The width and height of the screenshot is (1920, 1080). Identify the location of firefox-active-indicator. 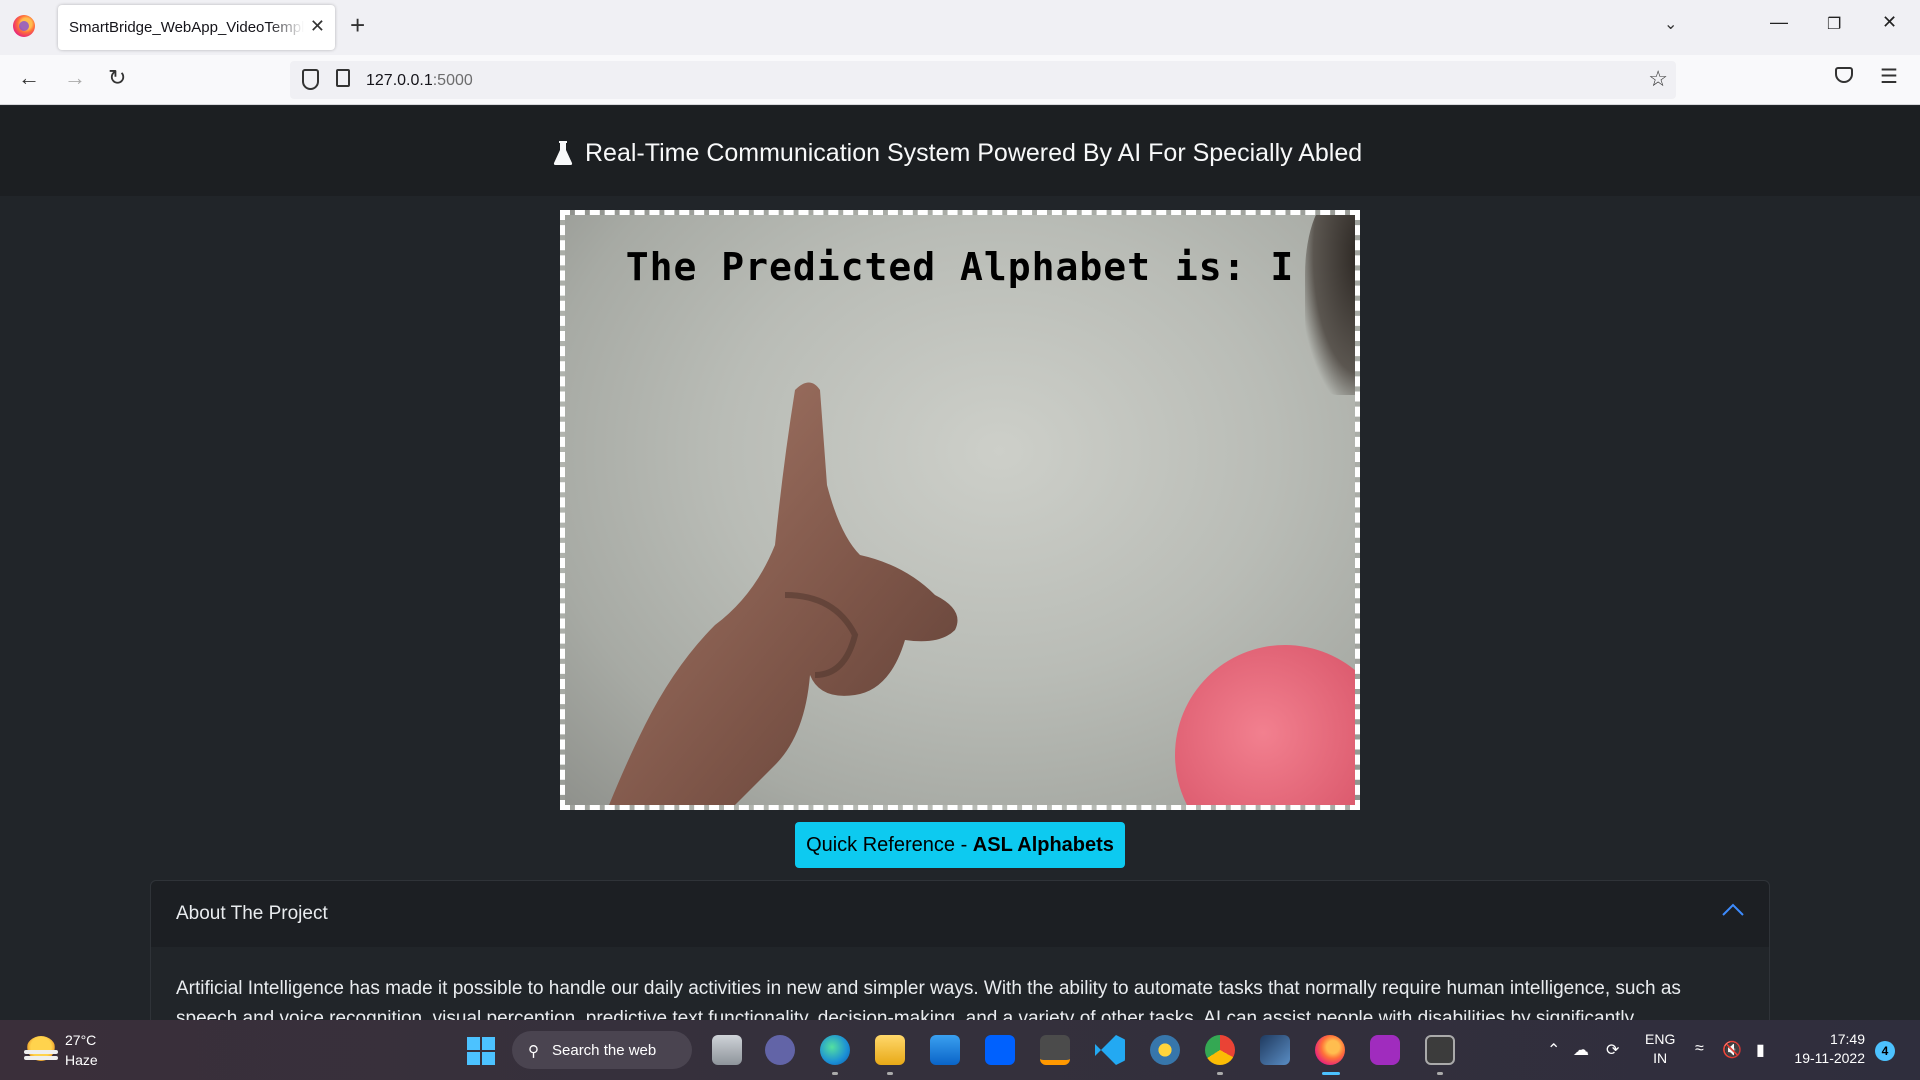
(1331, 1073).